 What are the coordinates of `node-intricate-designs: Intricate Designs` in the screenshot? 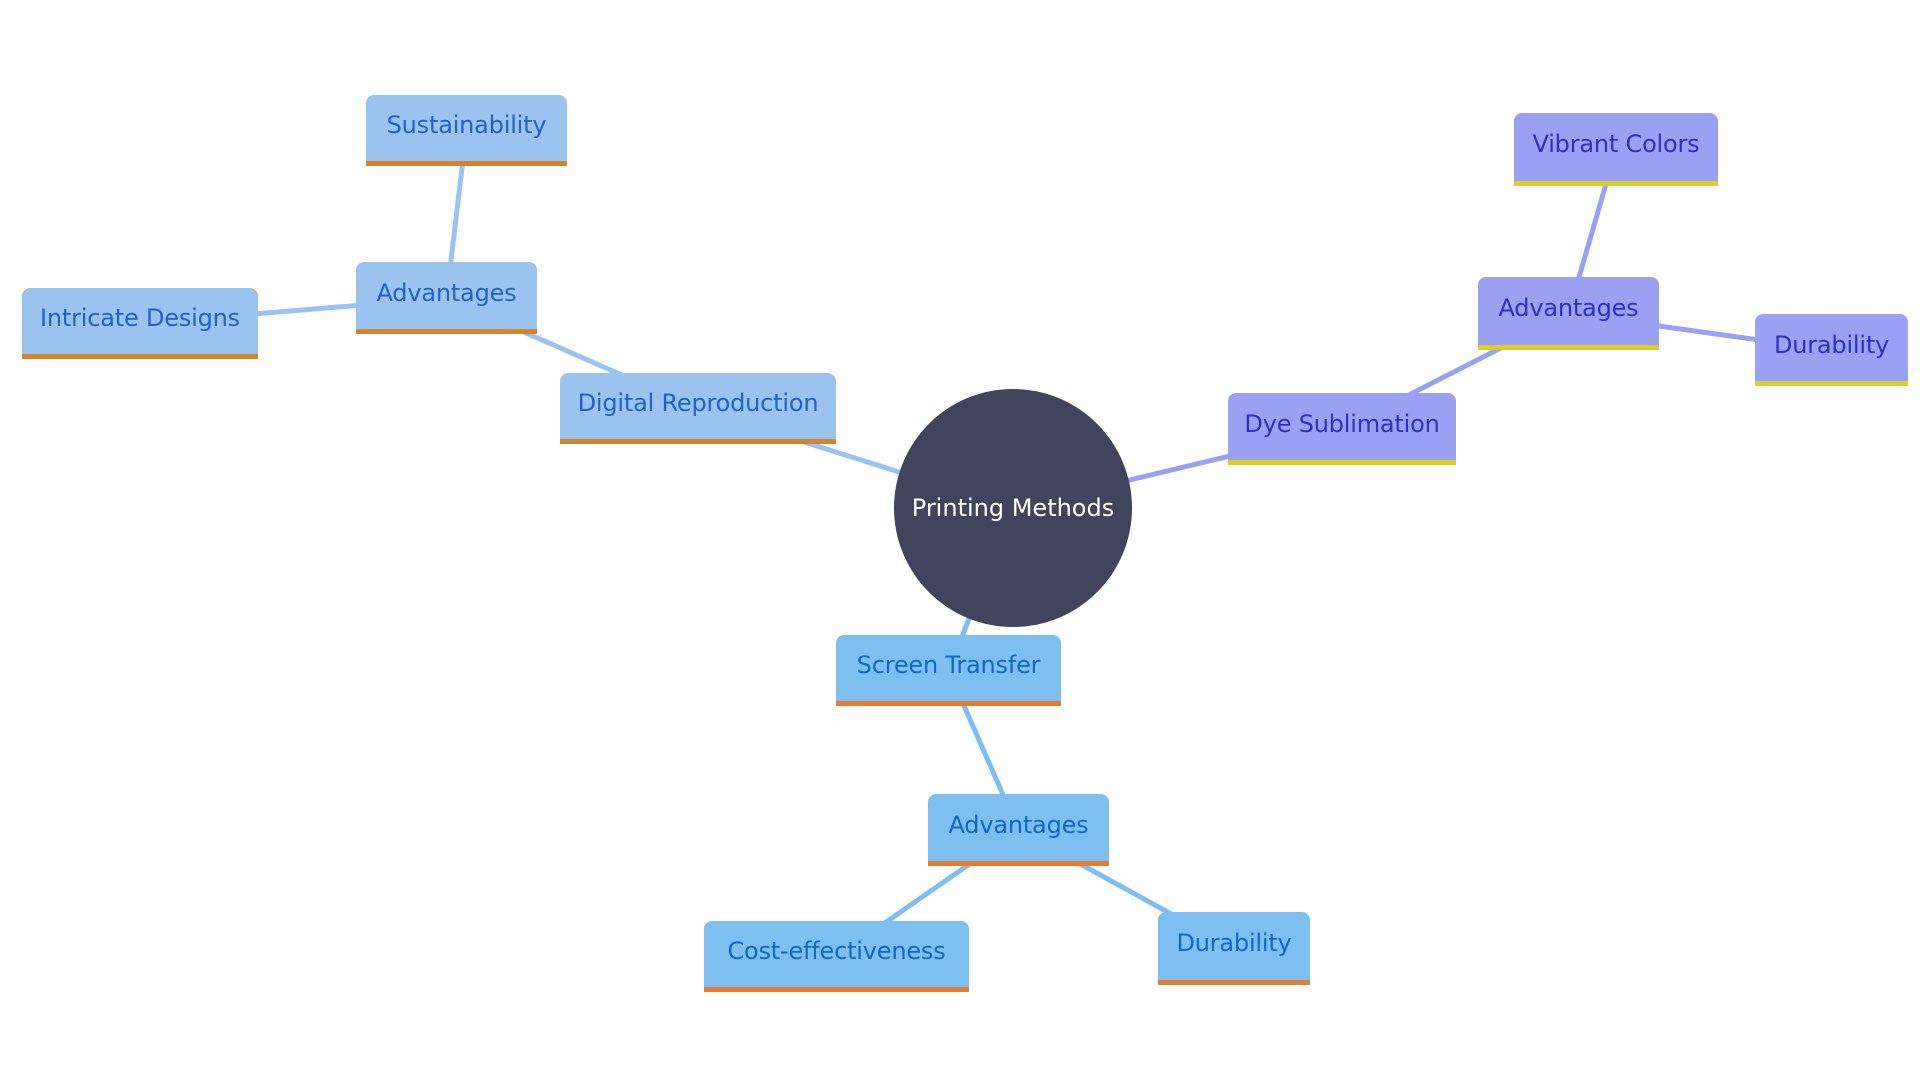 It's located at (140, 323).